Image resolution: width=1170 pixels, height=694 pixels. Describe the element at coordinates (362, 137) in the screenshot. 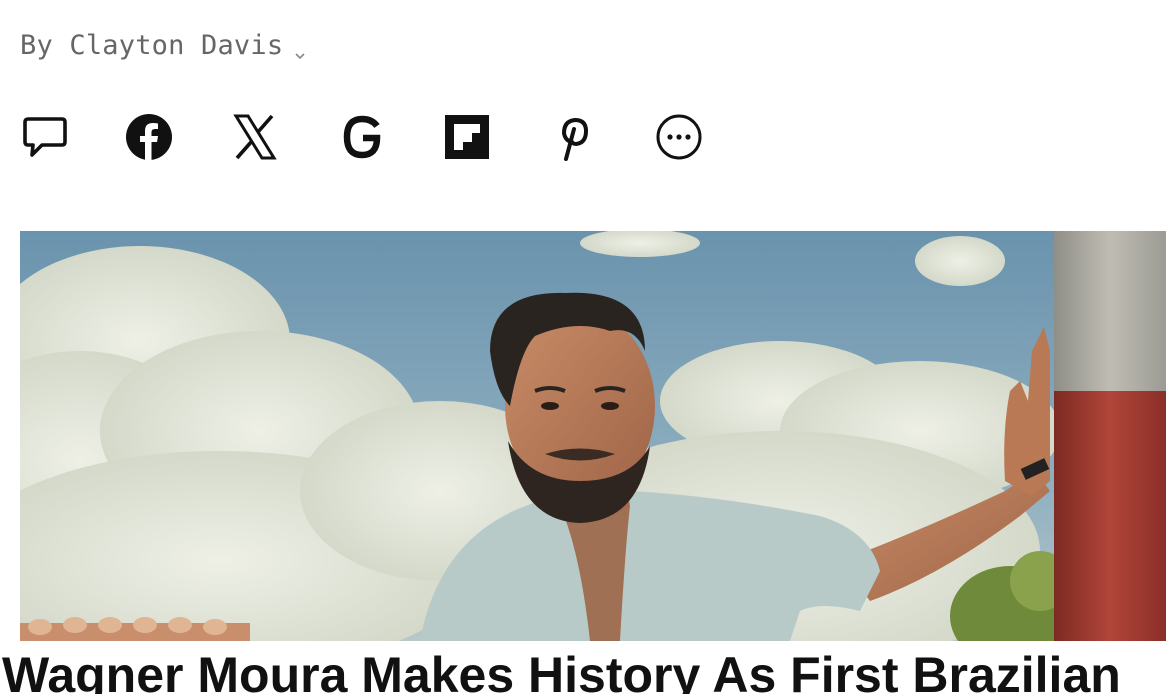

I see `google-icon` at that location.